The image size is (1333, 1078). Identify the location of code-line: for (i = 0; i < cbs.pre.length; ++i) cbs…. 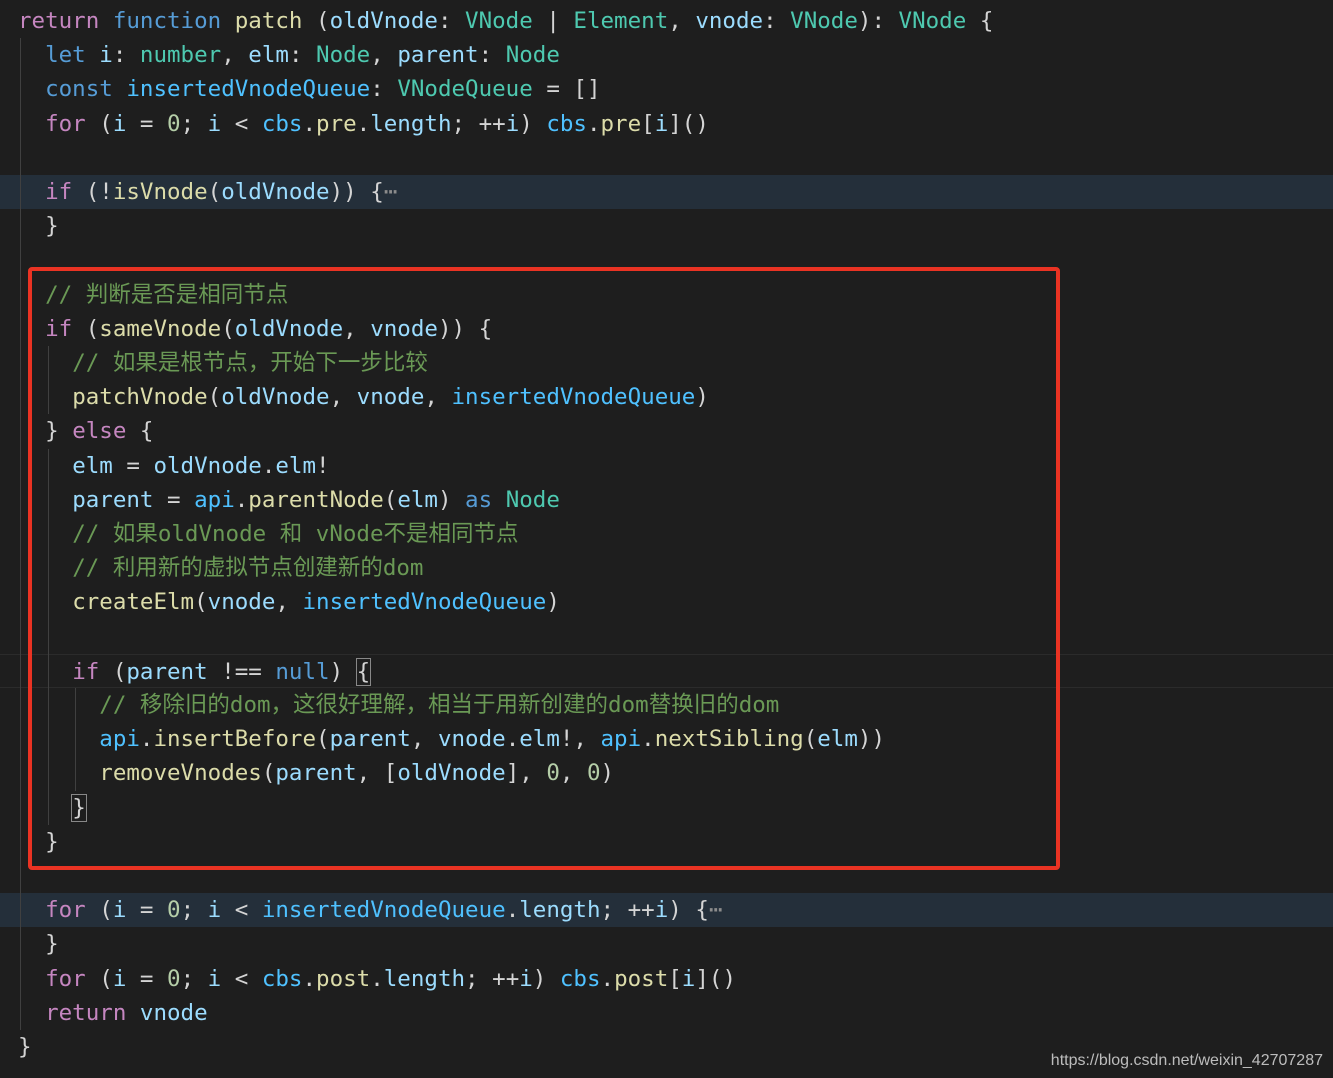
(666, 124).